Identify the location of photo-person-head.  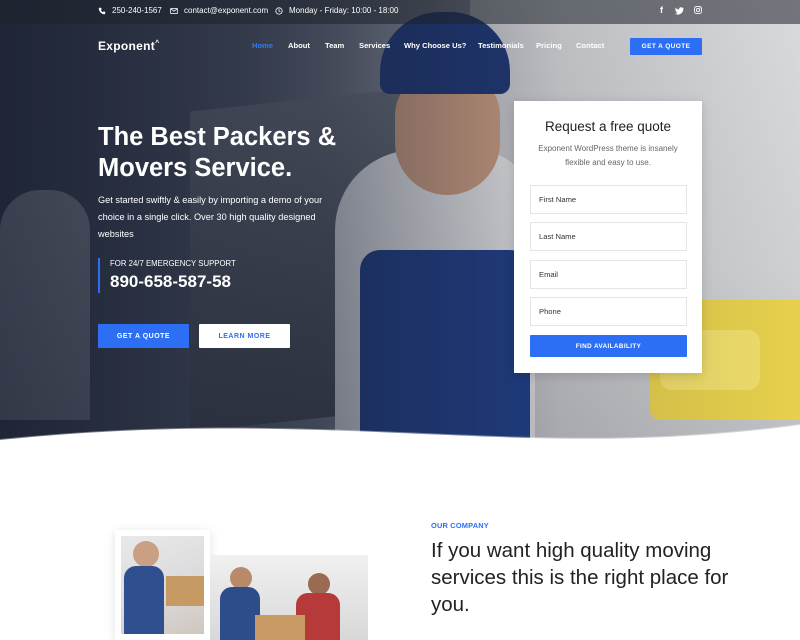
(146, 554).